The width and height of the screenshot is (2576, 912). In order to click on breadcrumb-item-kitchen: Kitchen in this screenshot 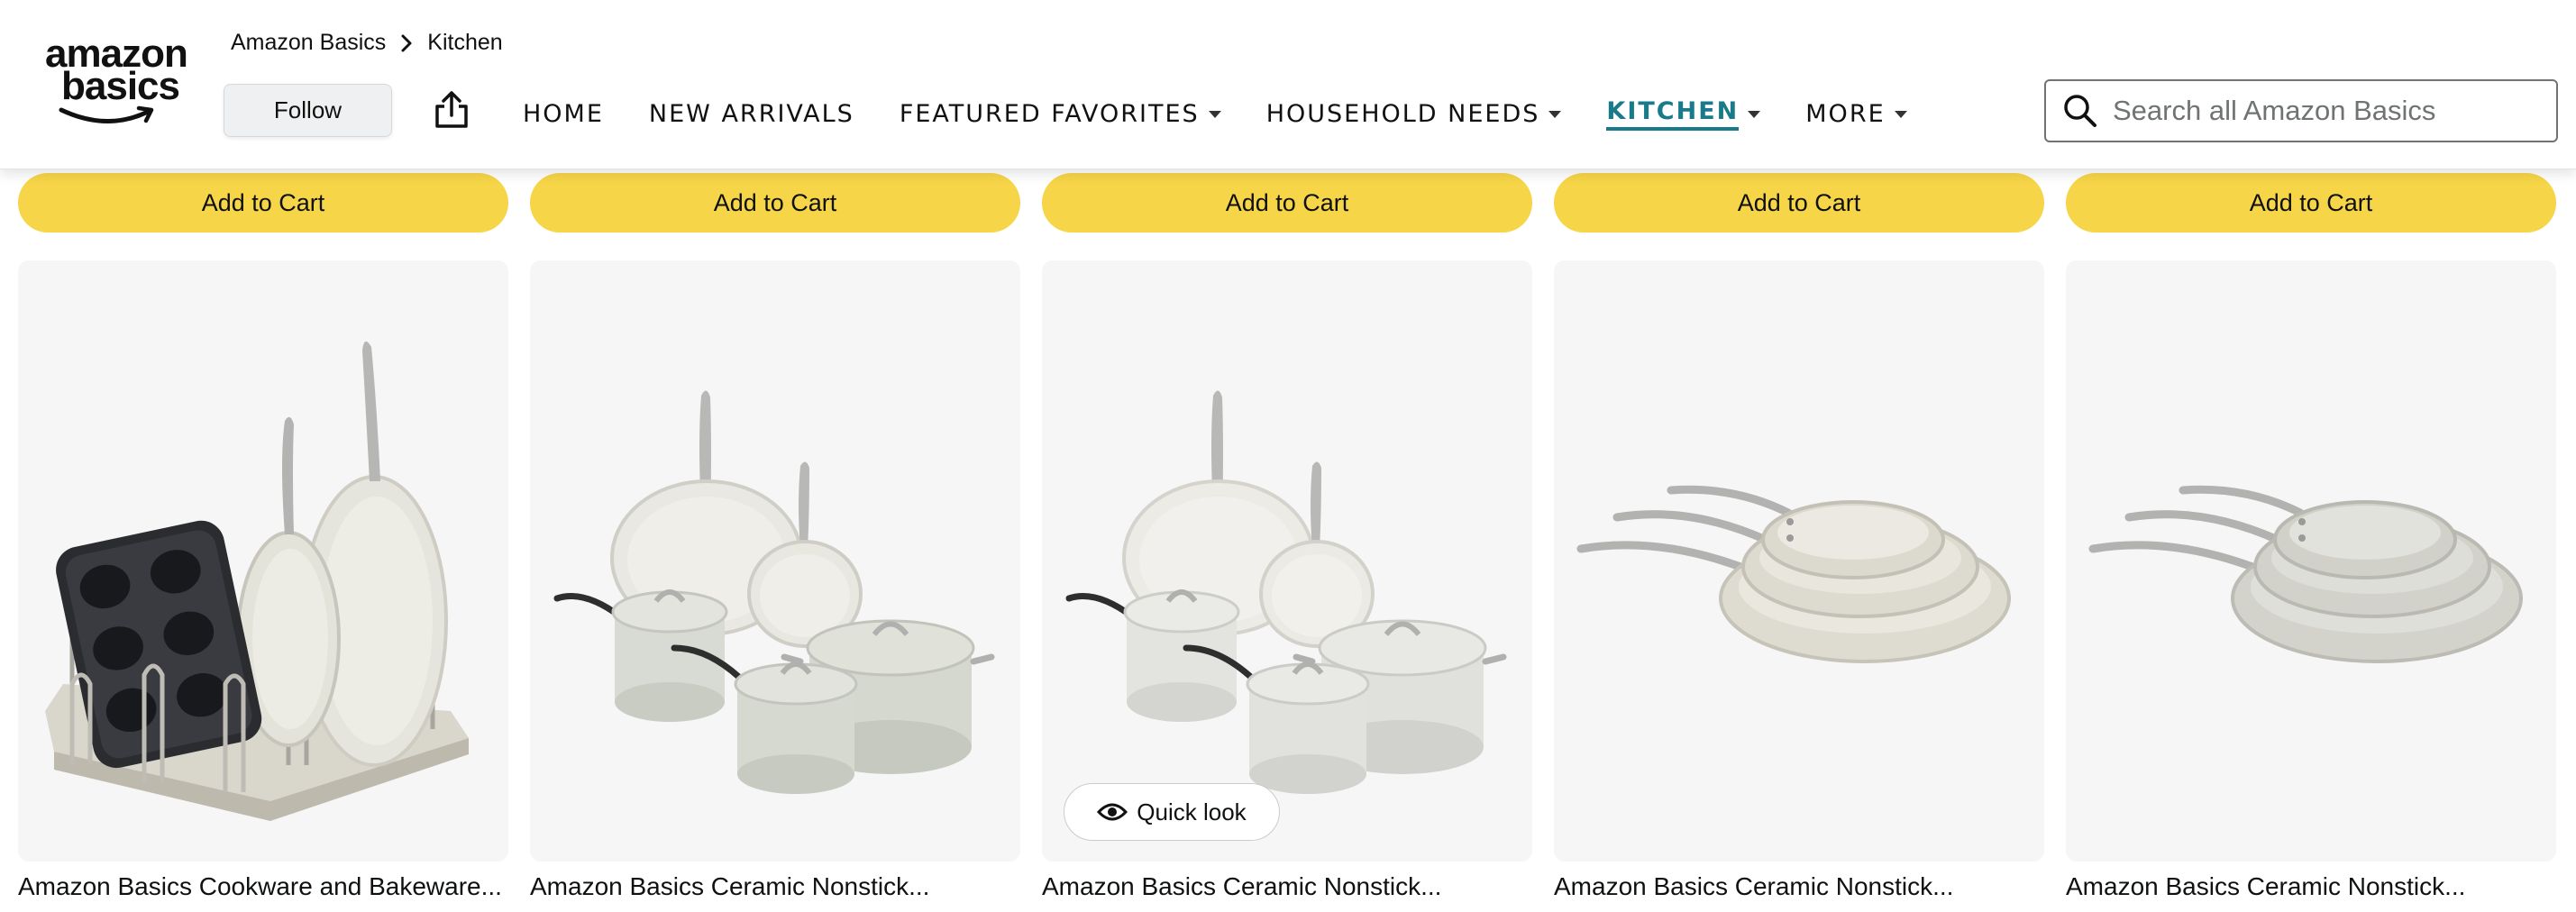, I will do `click(464, 43)`.